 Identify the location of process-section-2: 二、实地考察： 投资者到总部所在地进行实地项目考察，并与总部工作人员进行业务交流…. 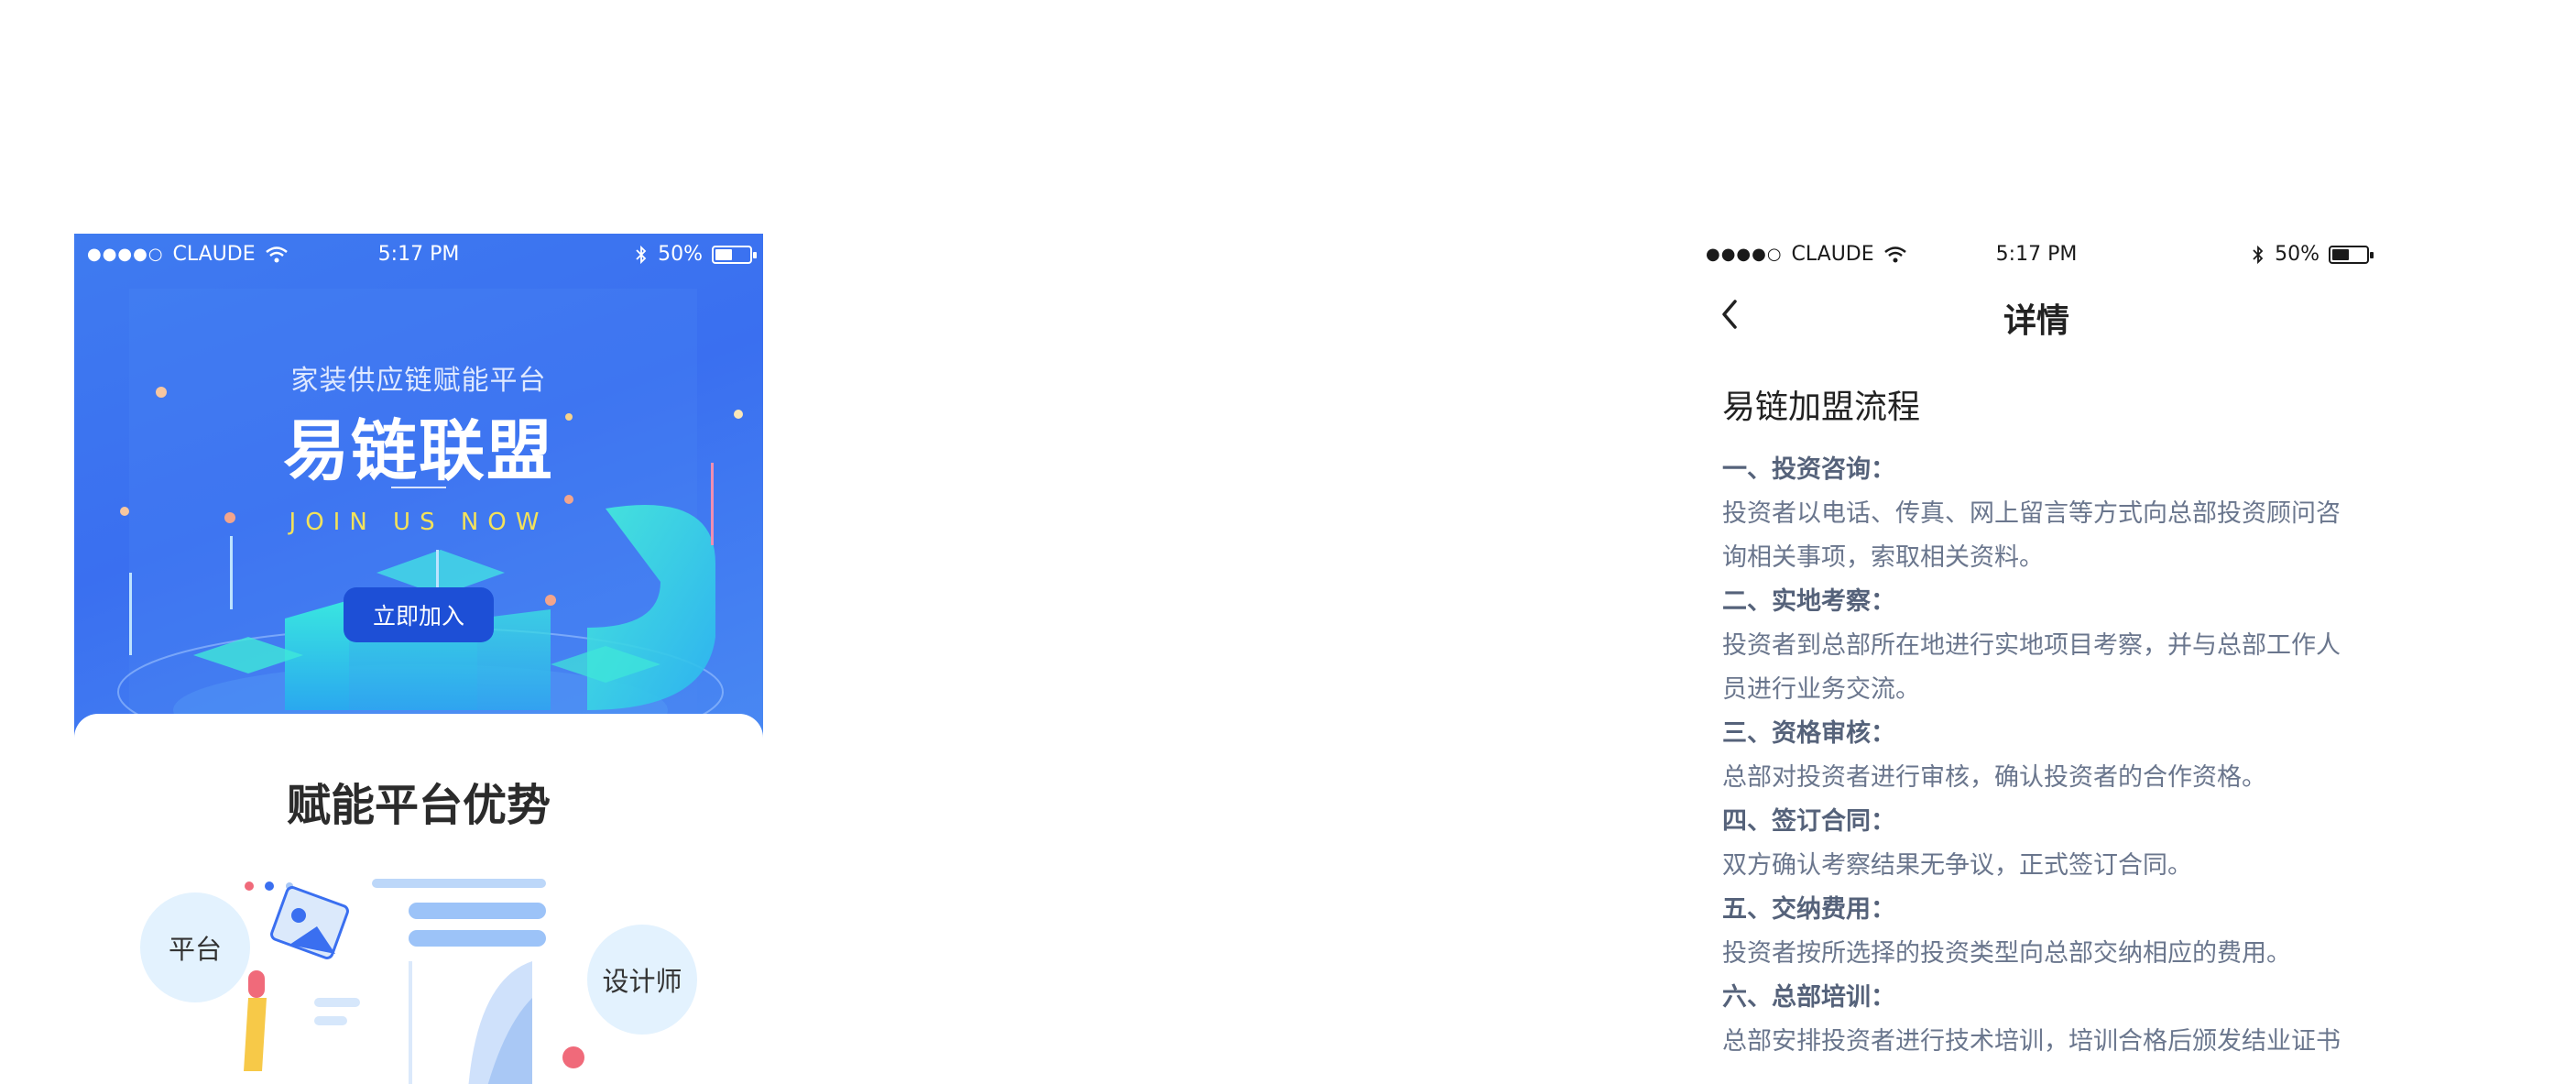
(2038, 646).